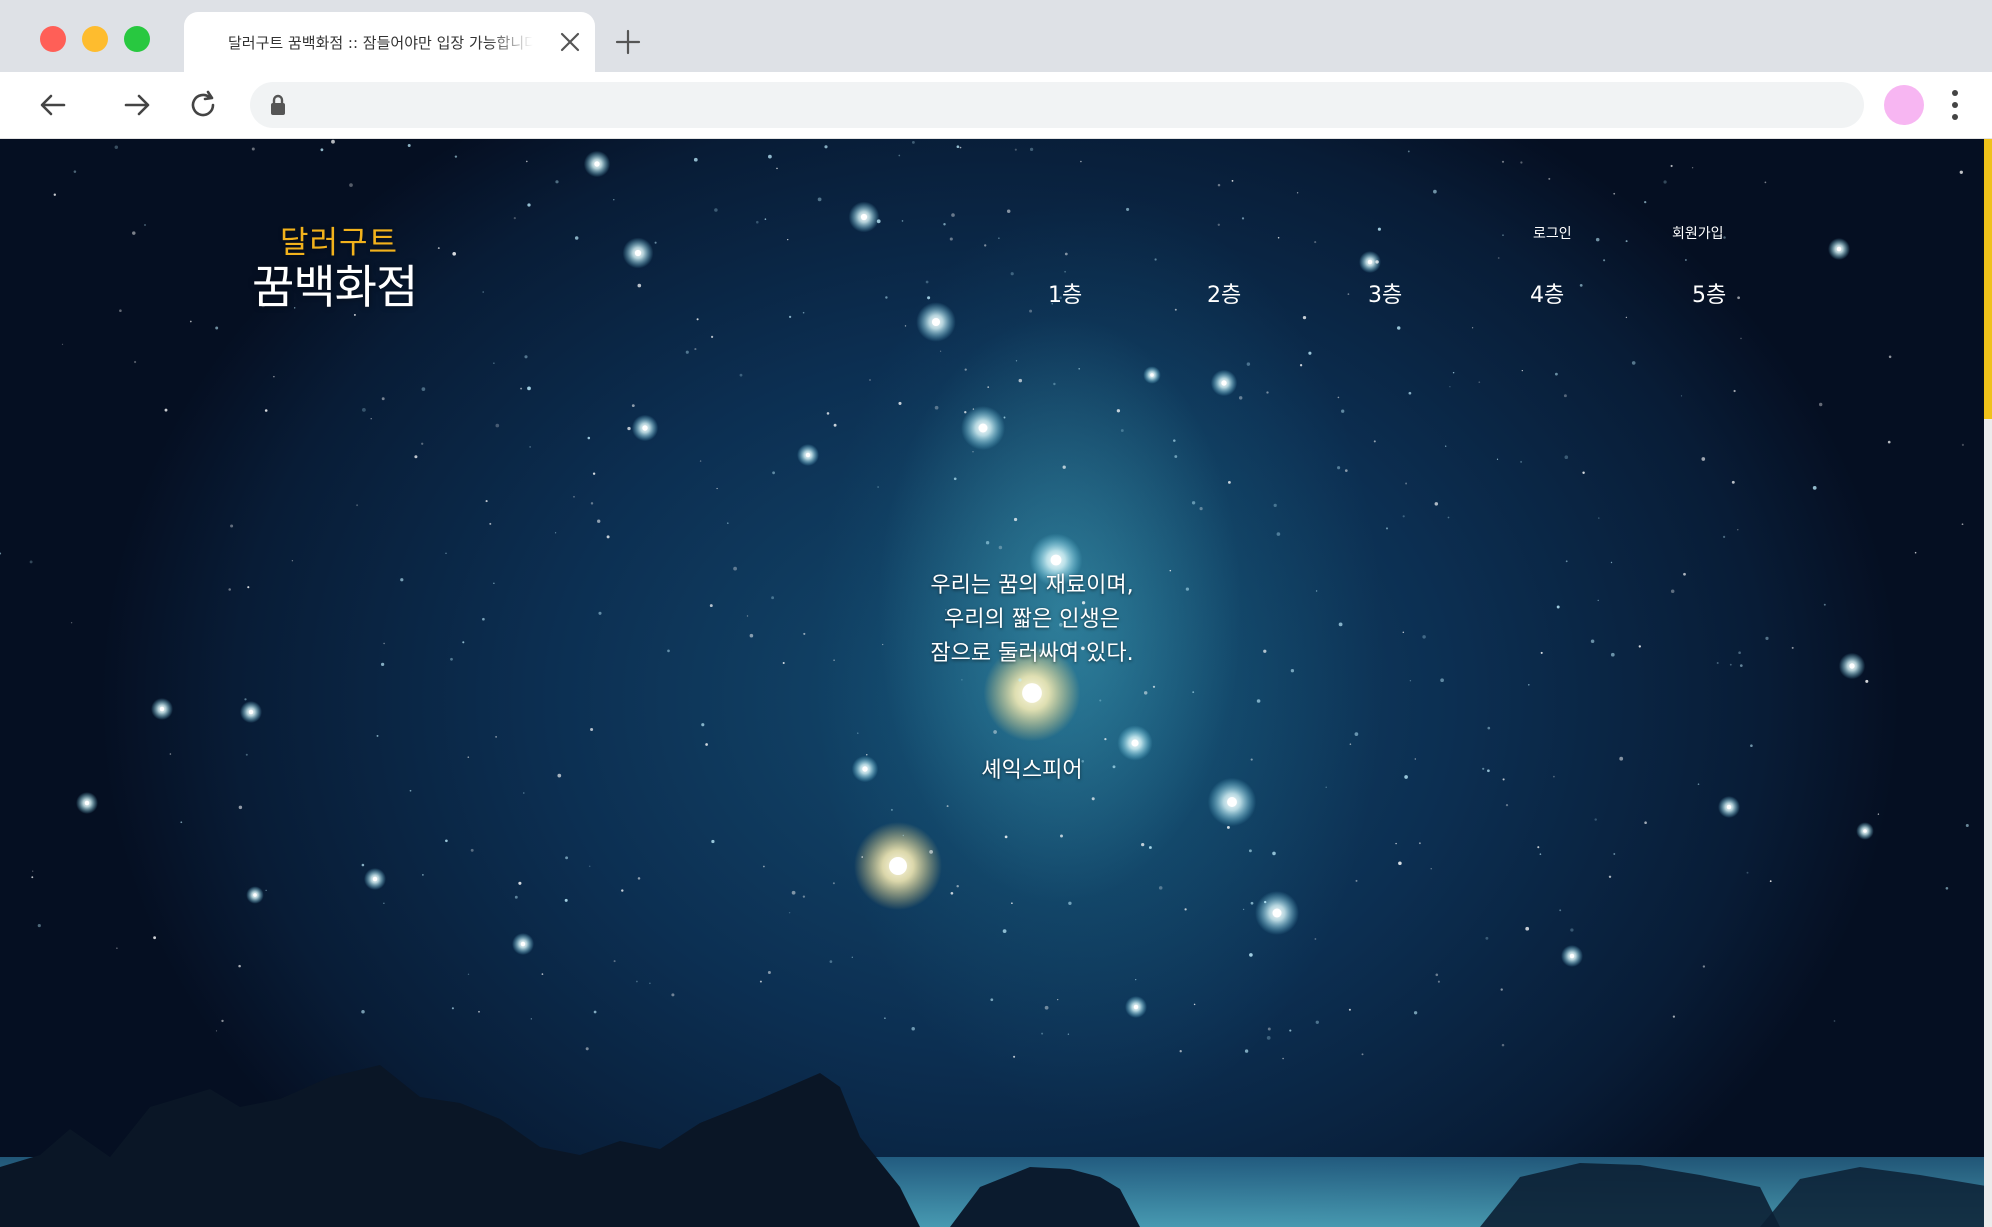 The image size is (1992, 1227). I want to click on login-link: 로그인, so click(1552, 233).